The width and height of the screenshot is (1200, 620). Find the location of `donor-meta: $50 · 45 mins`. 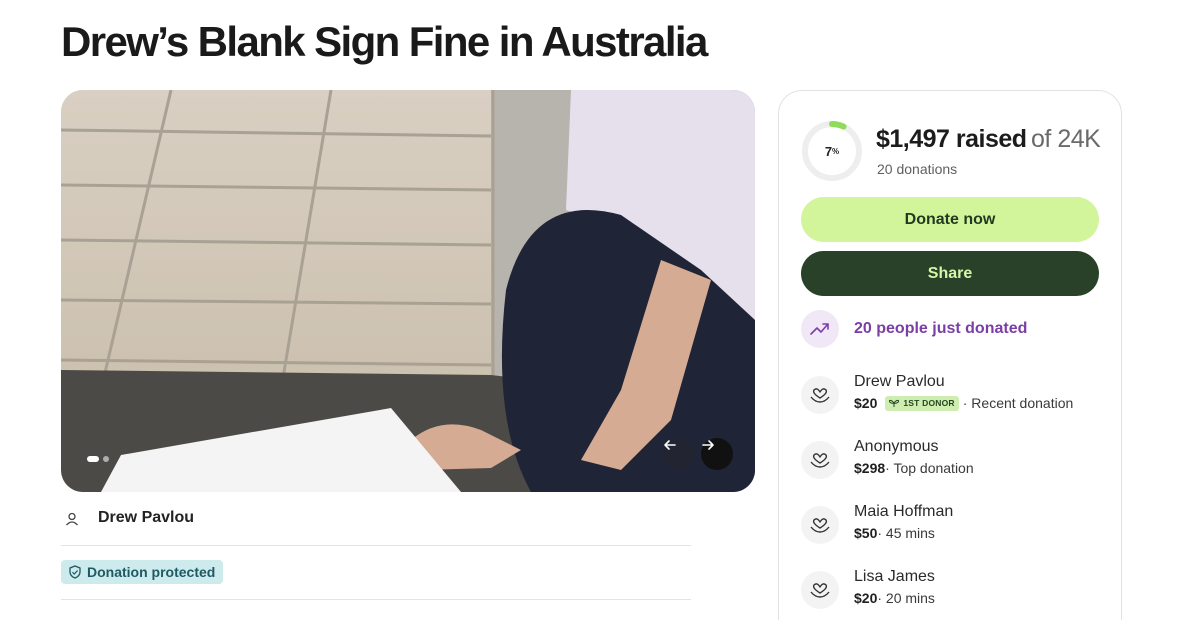

donor-meta: $50 · 45 mins is located at coordinates (894, 533).